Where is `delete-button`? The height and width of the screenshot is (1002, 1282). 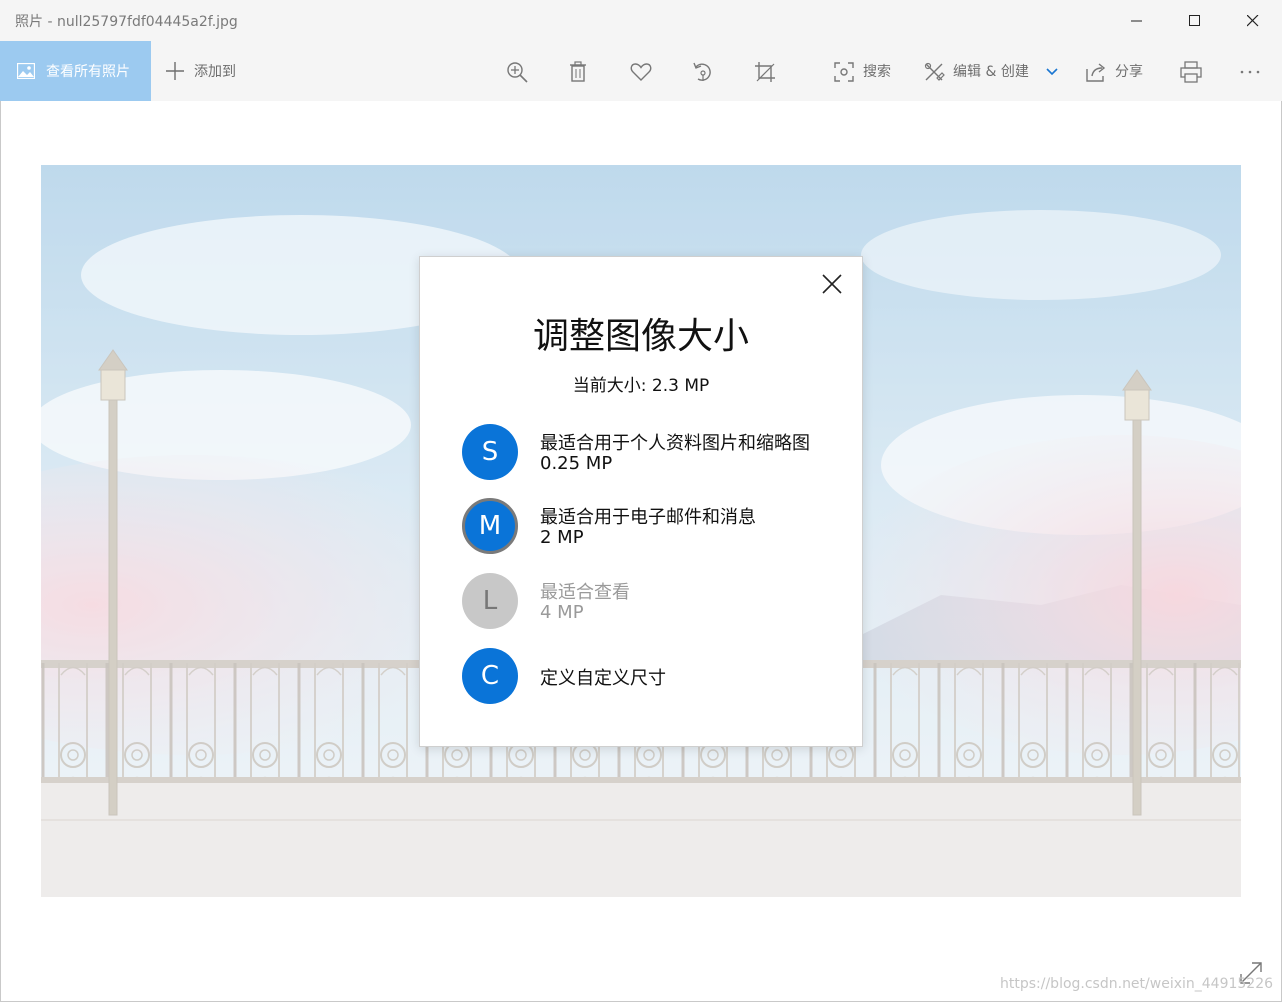
delete-button is located at coordinates (578, 72).